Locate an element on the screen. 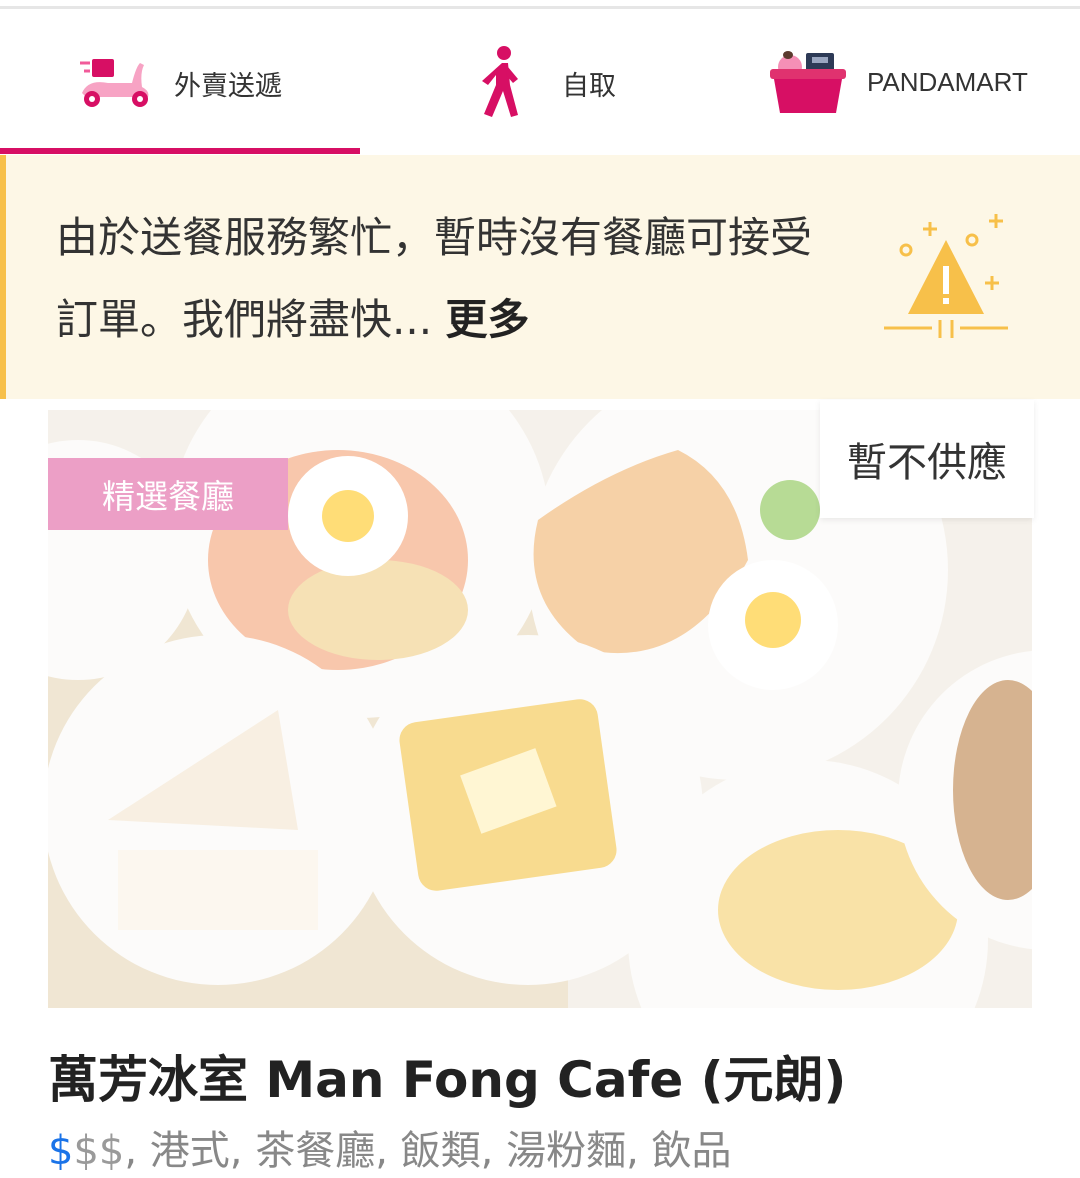  price-level-active: $ is located at coordinates (61, 1151).